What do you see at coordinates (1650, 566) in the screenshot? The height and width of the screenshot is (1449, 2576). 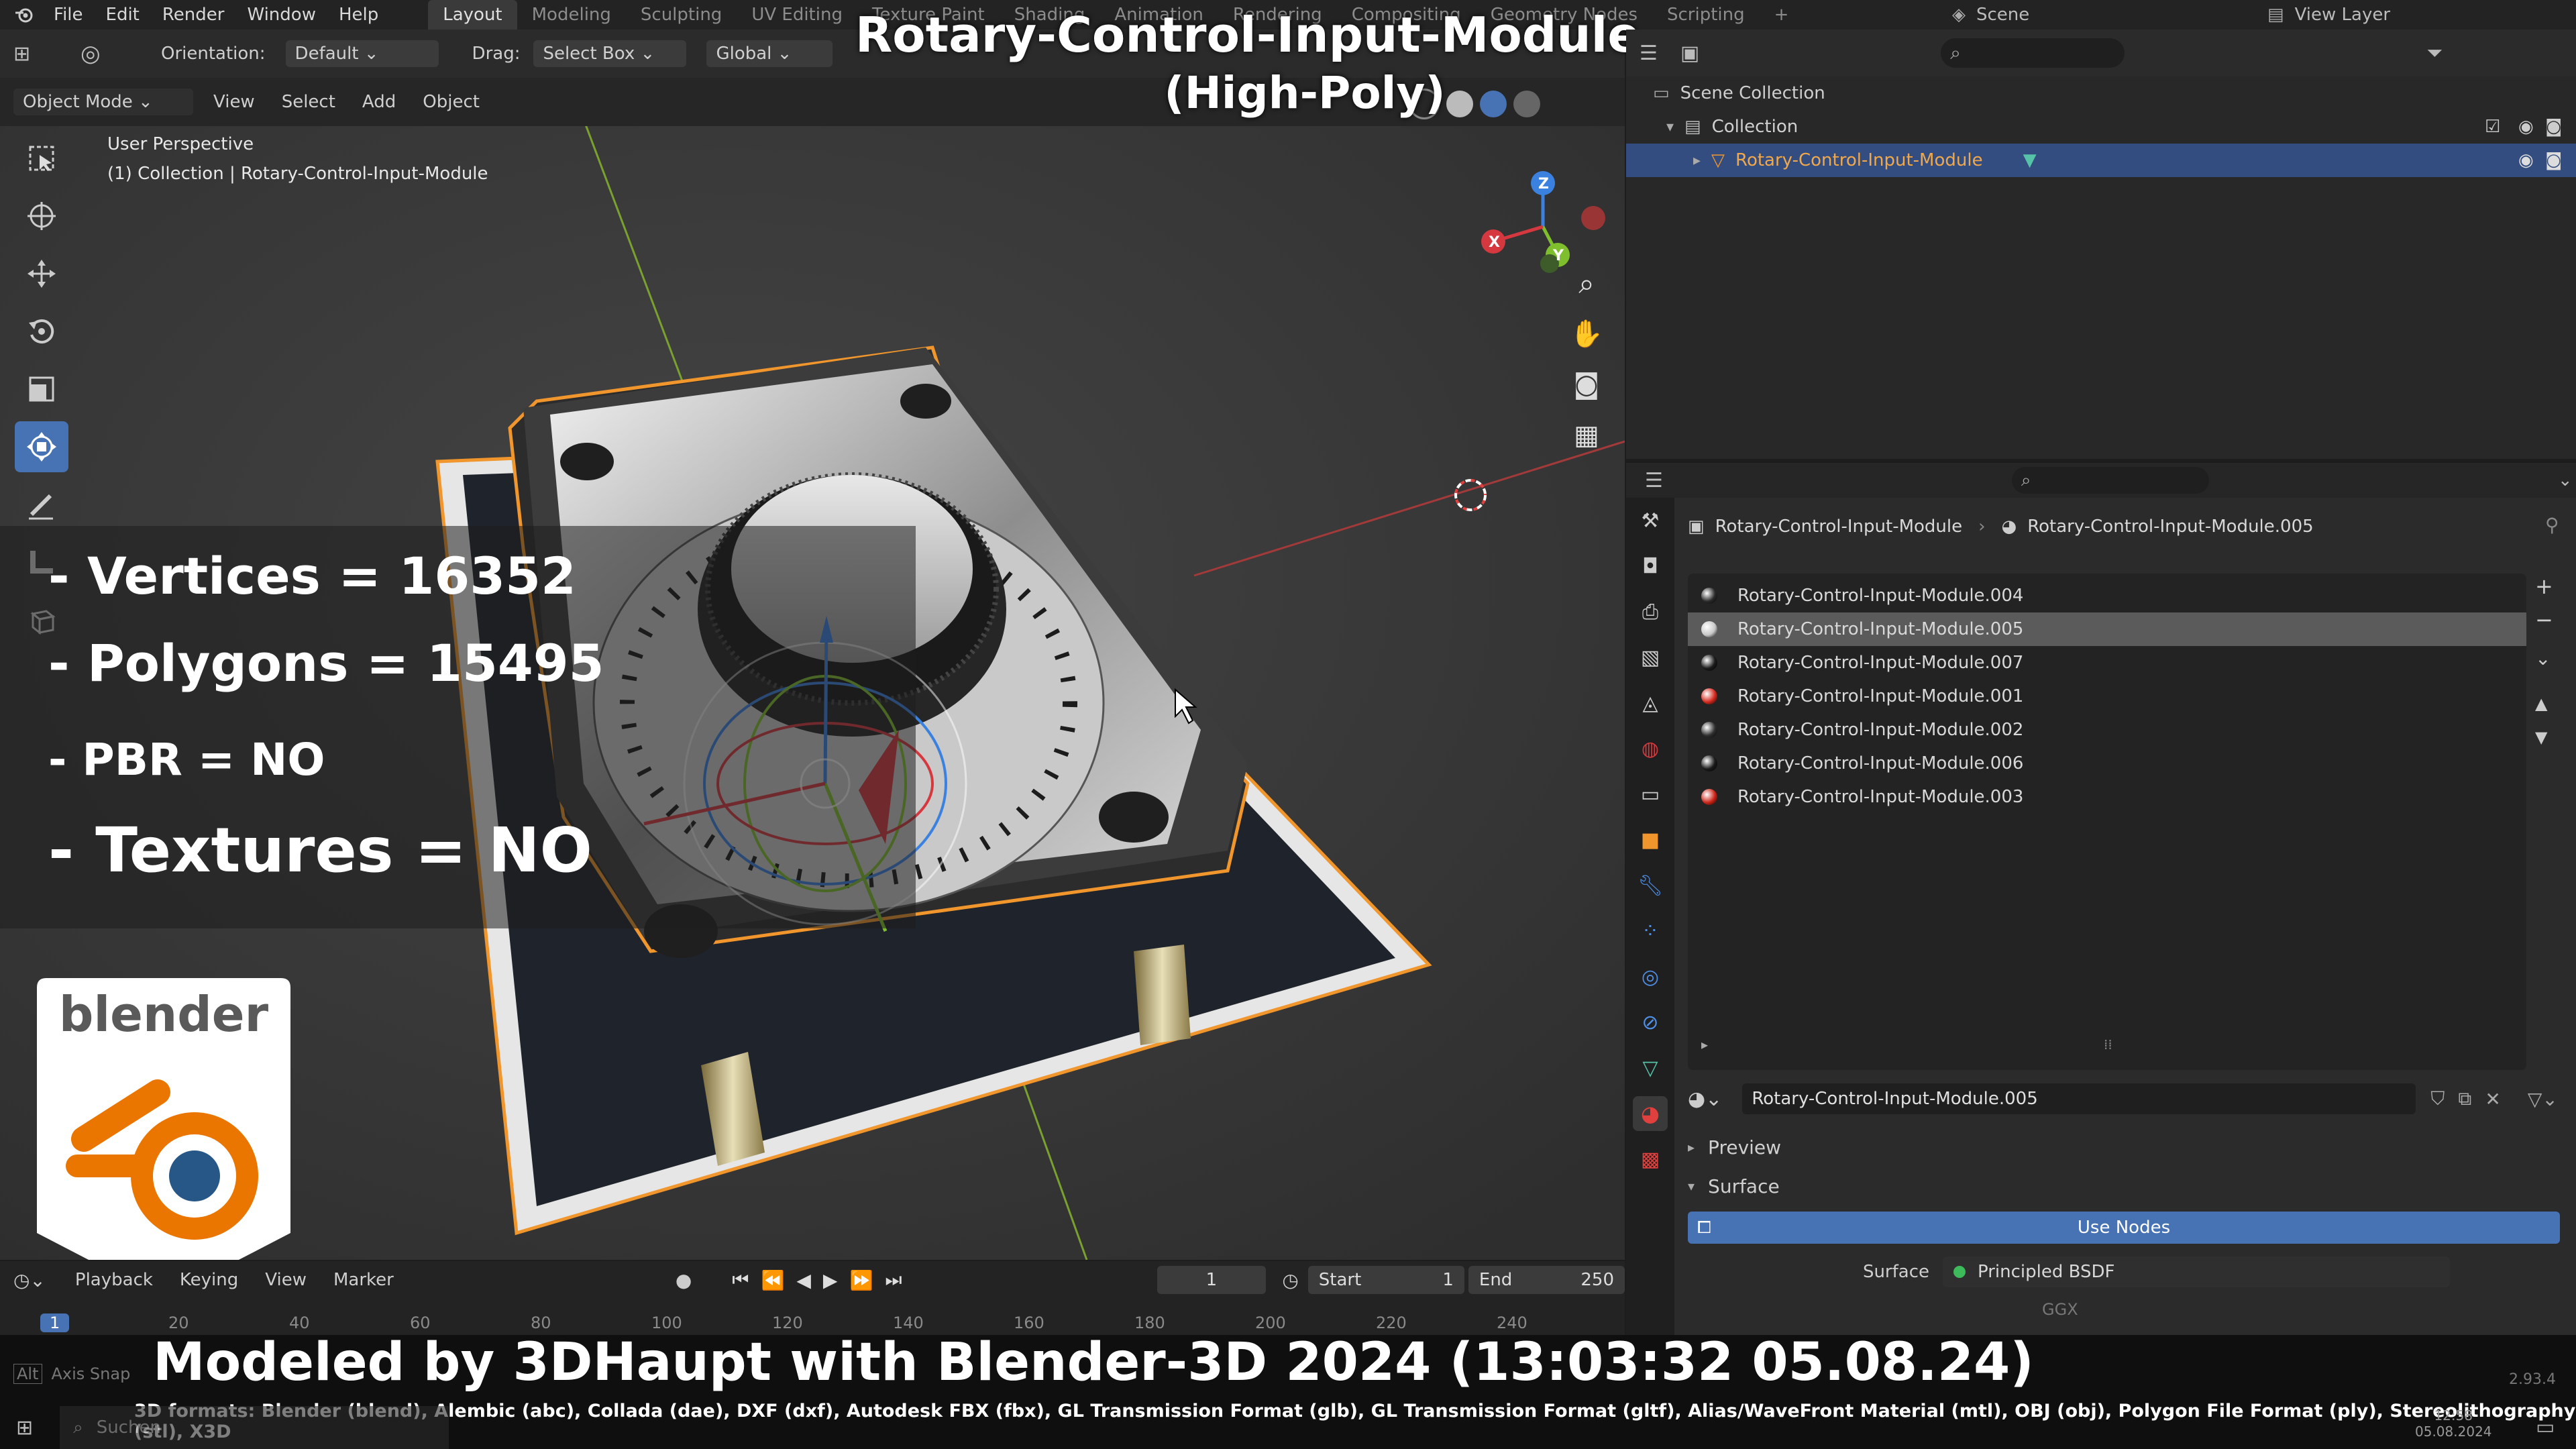 I see `render-tab-icon: ◘` at bounding box center [1650, 566].